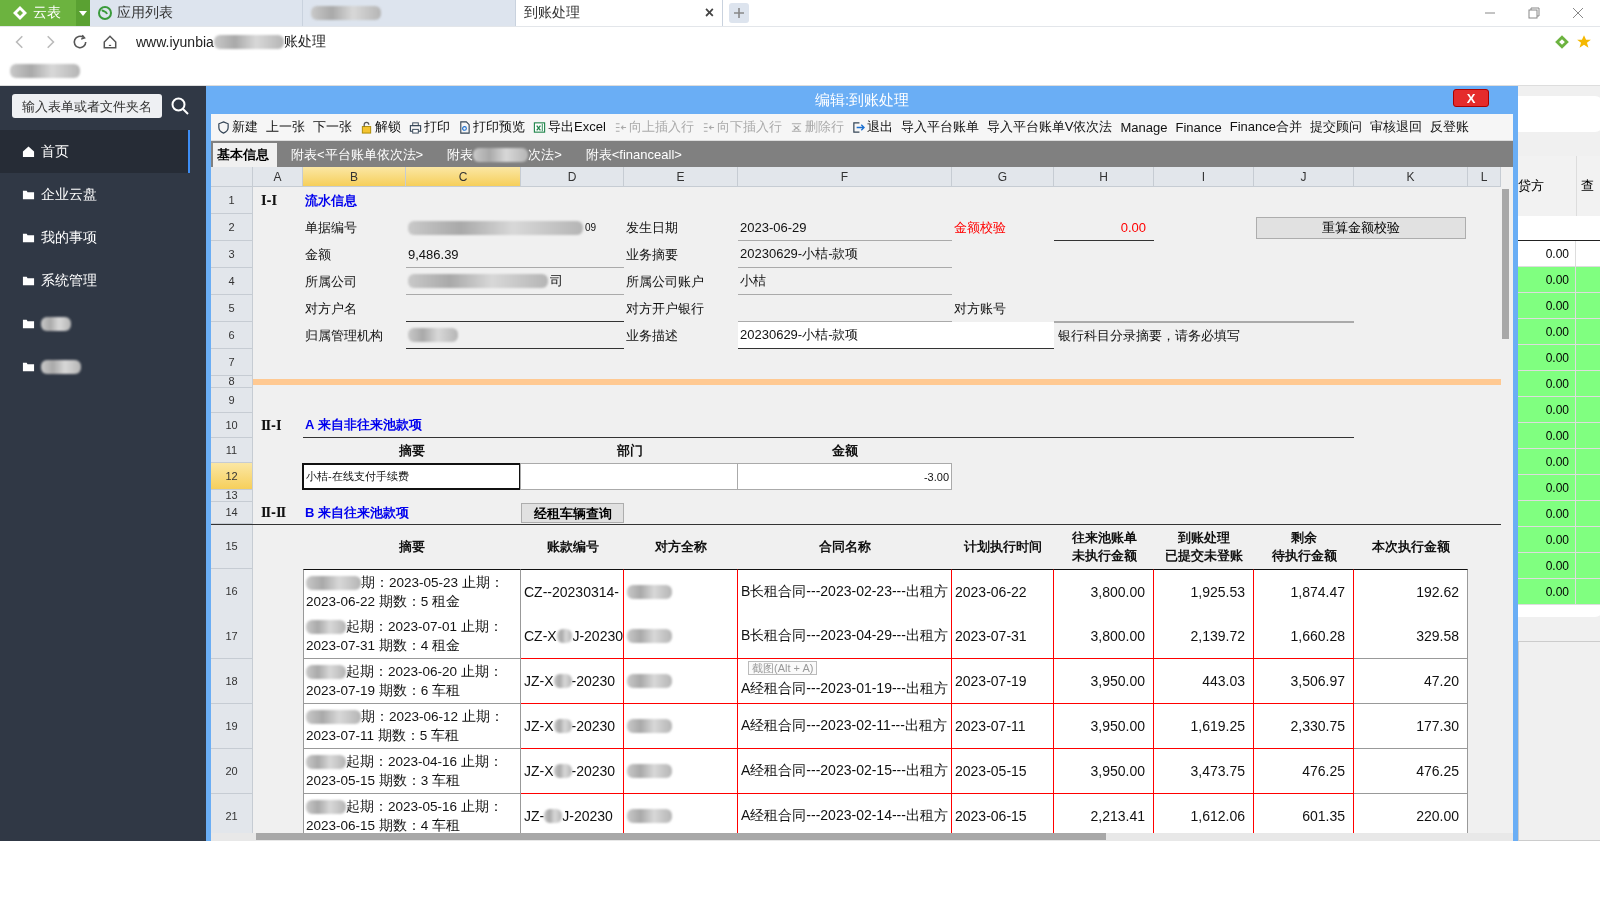  I want to click on table-cell: 3,506.97, so click(1304, 681).